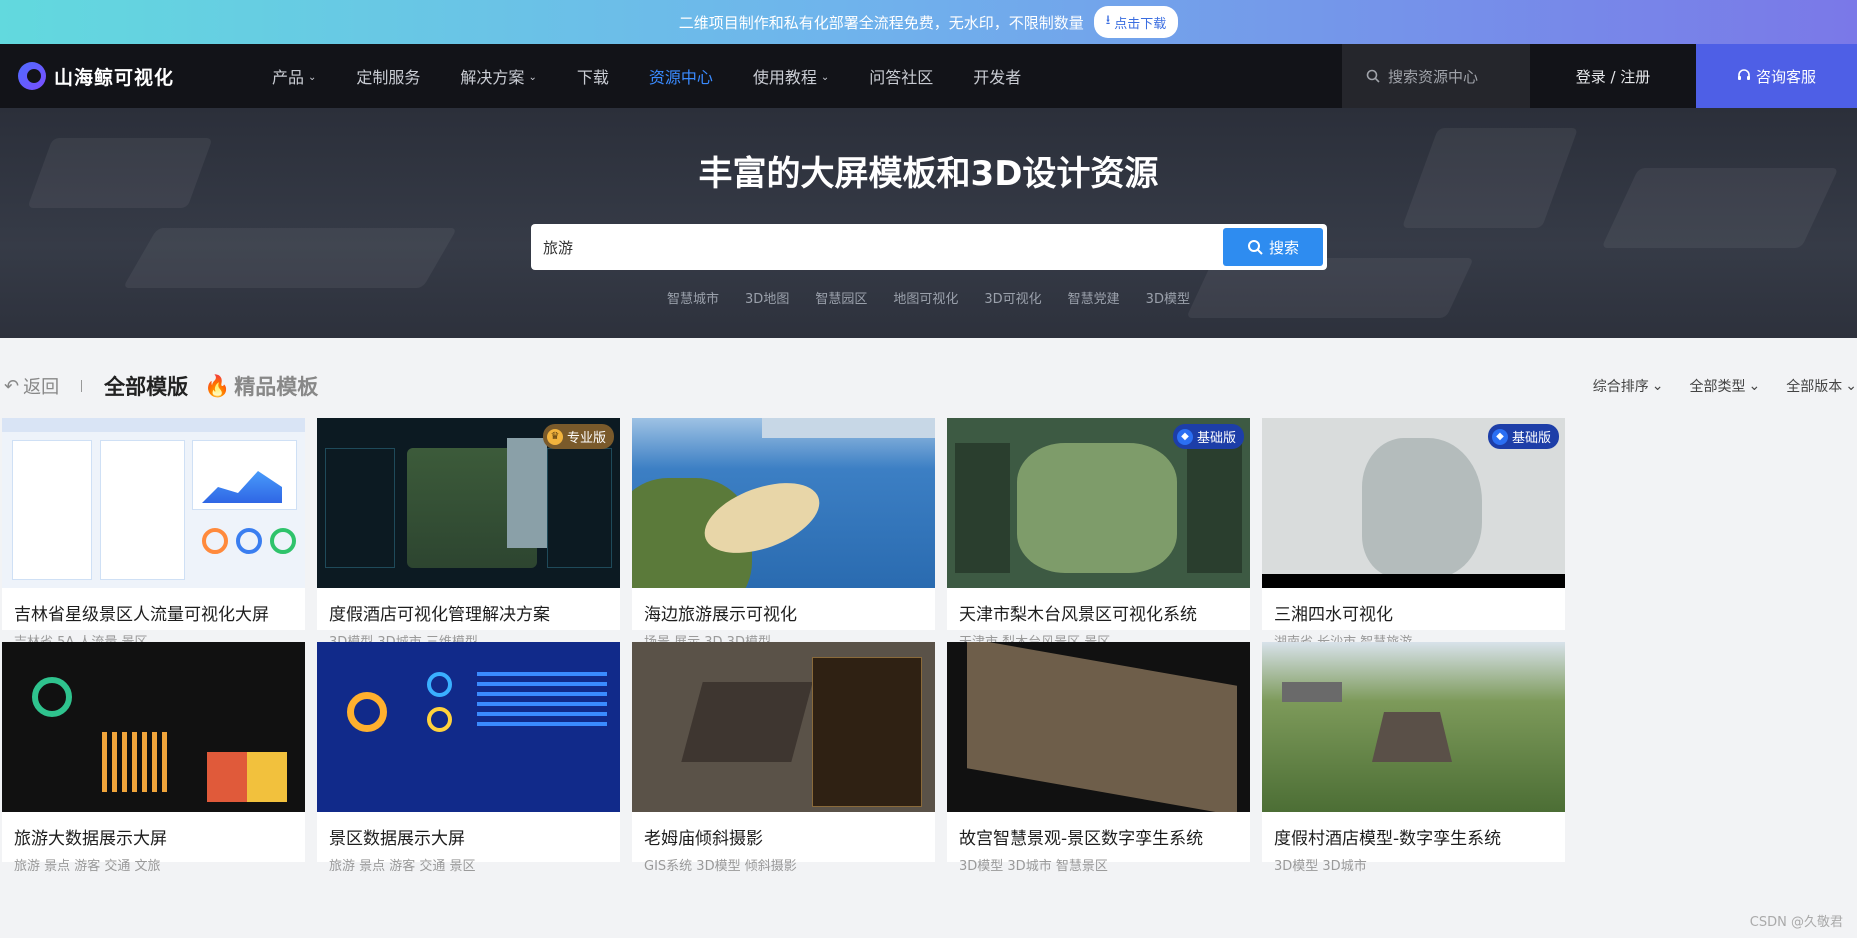  I want to click on hot-tag: 地图可视化, so click(925, 297).